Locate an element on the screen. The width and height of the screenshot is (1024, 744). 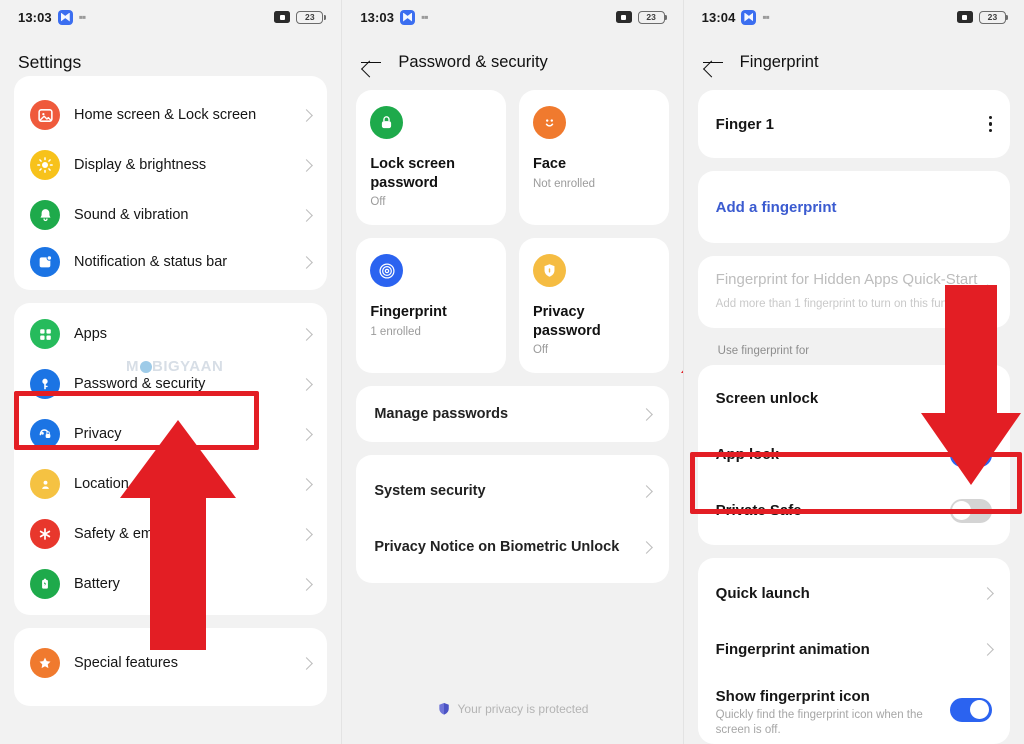
finger-name: Finger 1 is located at coordinates (745, 124).